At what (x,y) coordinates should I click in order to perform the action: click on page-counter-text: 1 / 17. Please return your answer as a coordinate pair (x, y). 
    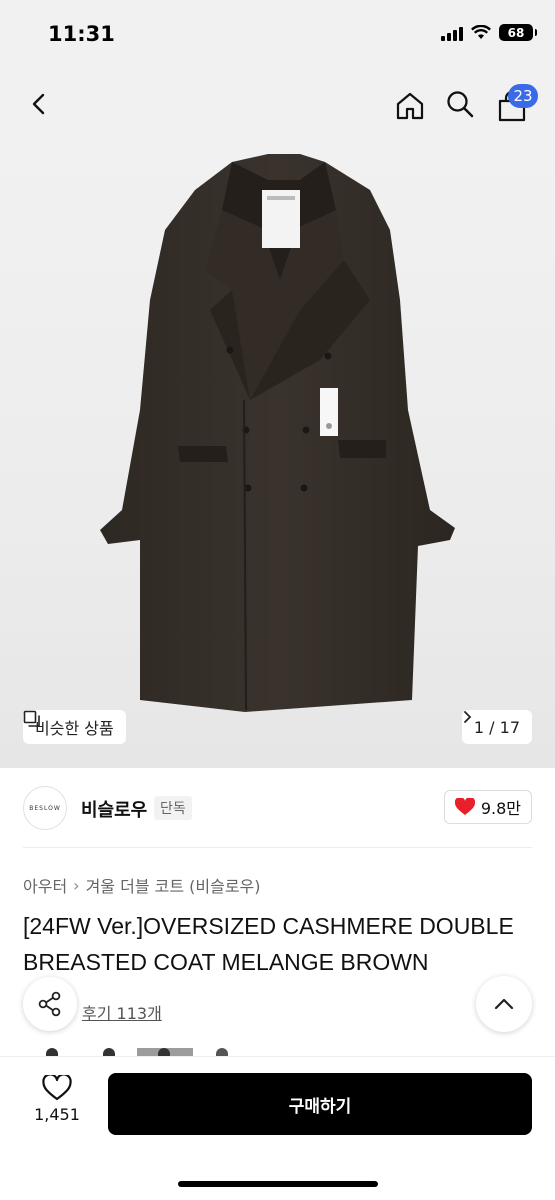
    Looking at the image, I should click on (496, 727).